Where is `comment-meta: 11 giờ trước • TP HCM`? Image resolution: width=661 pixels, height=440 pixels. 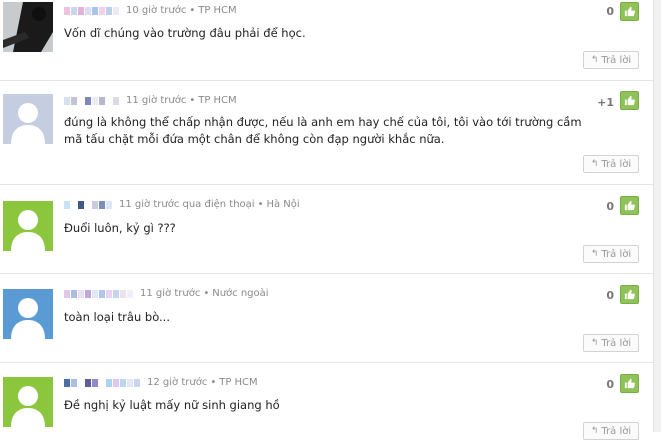 comment-meta: 11 giờ trước • TP HCM is located at coordinates (150, 100).